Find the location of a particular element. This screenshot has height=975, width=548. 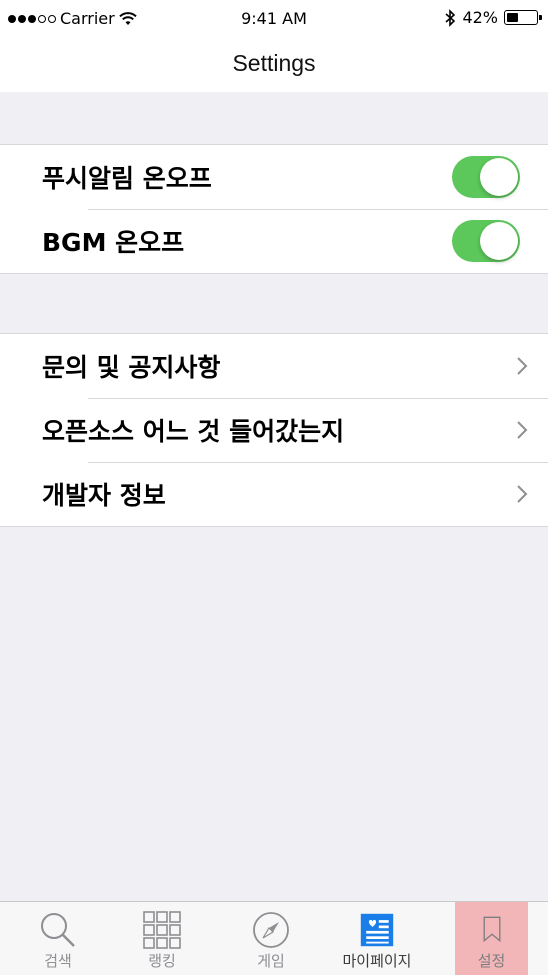

tab-settings: 설정 is located at coordinates (491, 938).